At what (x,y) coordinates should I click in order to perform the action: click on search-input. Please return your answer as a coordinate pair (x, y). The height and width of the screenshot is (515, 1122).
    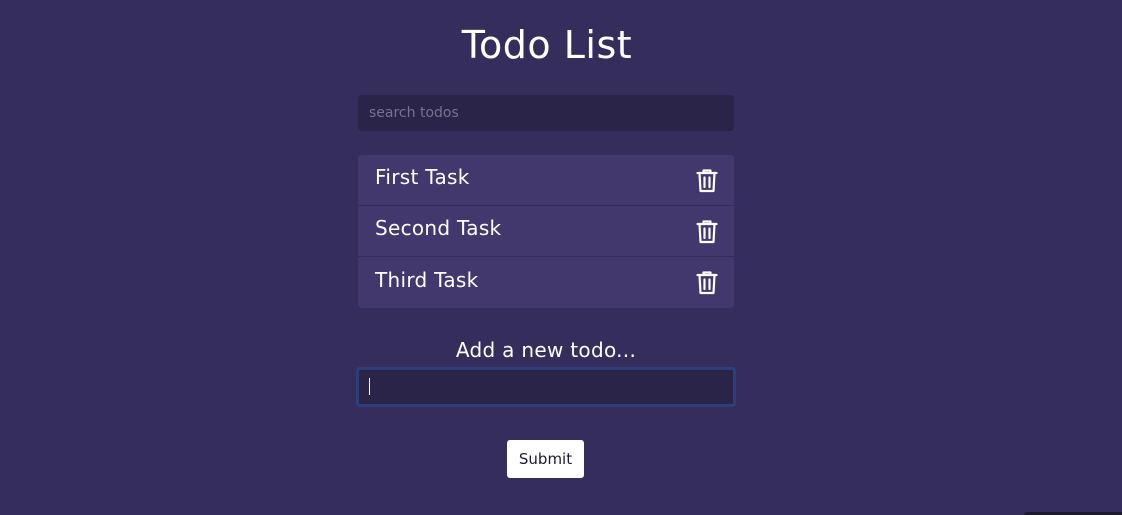
    Looking at the image, I should click on (546, 113).